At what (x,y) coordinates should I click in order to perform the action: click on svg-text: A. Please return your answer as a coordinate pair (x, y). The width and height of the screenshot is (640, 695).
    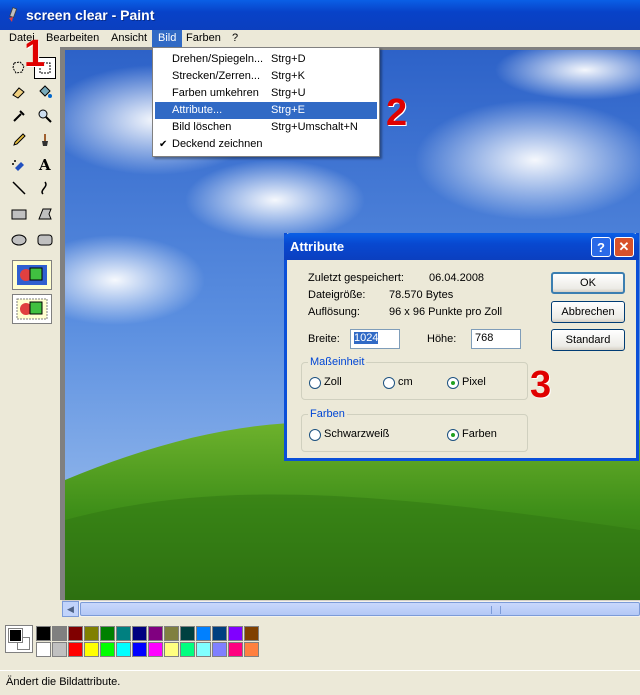
    Looking at the image, I should click on (44, 164).